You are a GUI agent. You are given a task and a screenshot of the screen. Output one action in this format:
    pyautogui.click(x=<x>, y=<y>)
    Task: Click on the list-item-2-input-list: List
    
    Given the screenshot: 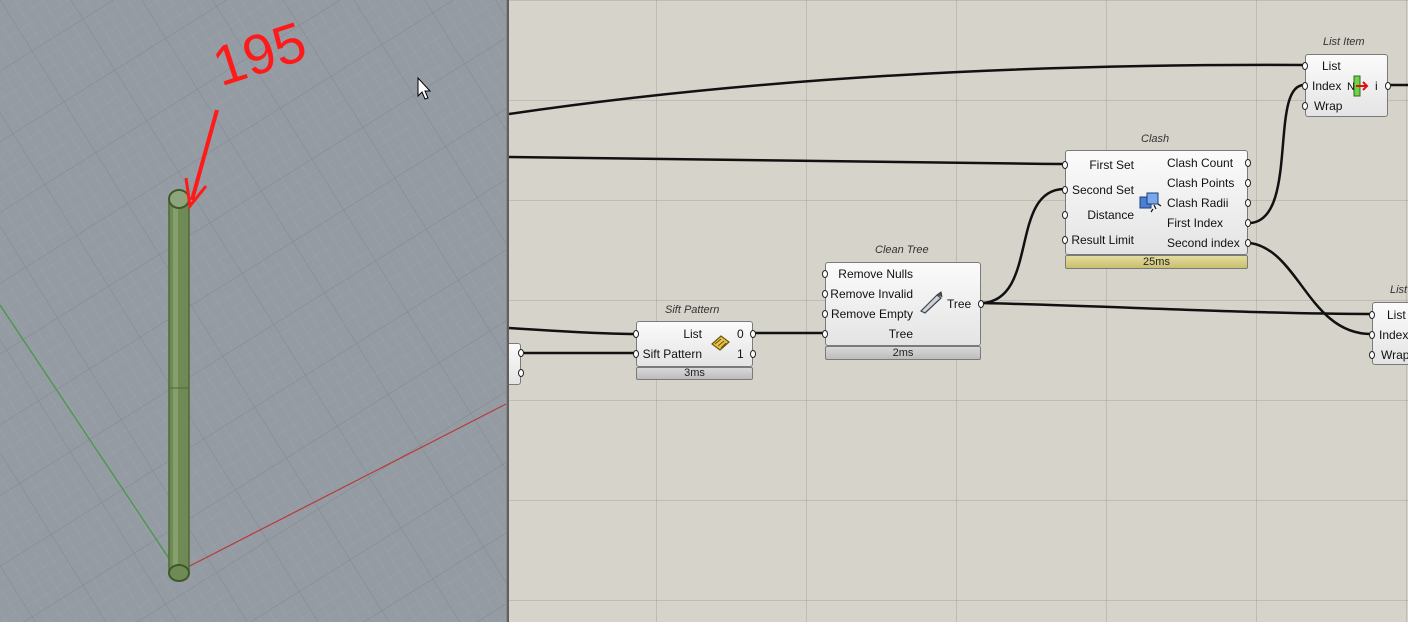 What is the action you would take?
    pyautogui.click(x=1396, y=315)
    